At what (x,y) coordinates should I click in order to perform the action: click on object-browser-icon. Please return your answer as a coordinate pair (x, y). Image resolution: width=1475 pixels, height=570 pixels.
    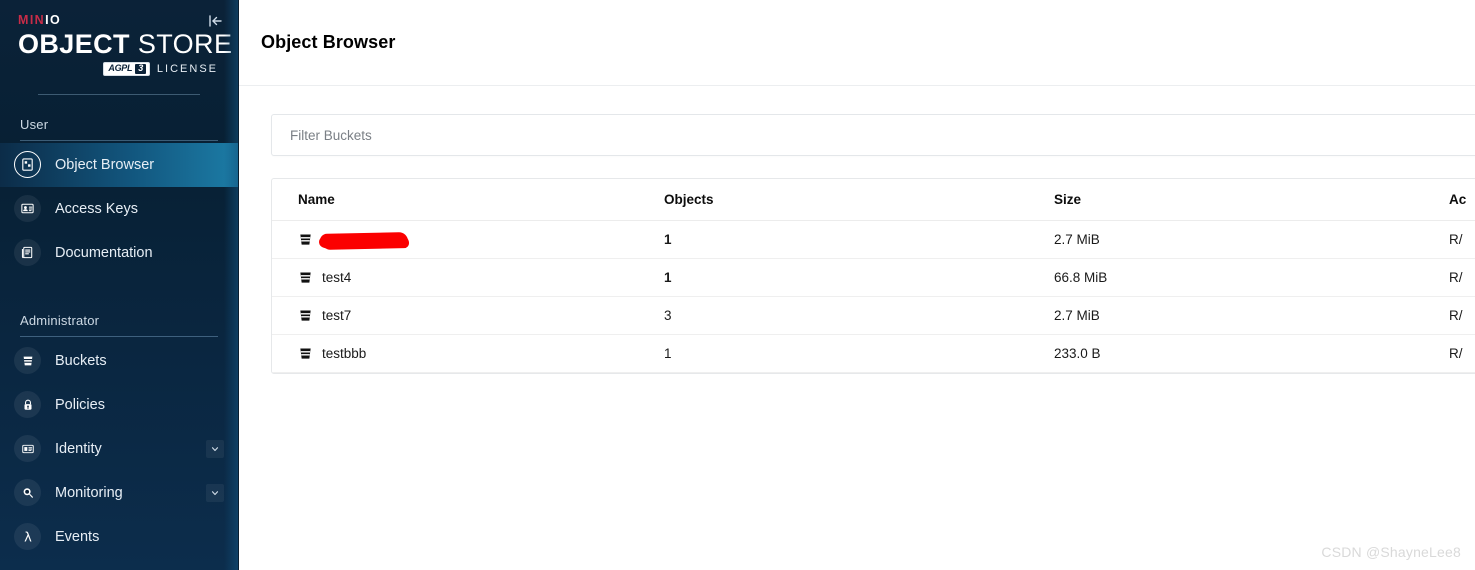
    Looking at the image, I should click on (27, 165).